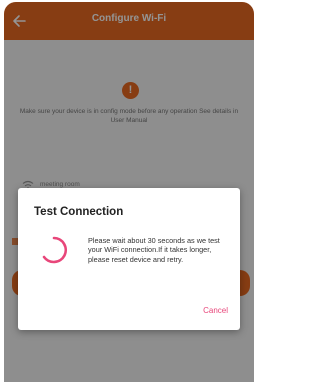 The height and width of the screenshot is (384, 320). Describe the element at coordinates (215, 310) in the screenshot. I see `cancel-button: Cancel` at that location.